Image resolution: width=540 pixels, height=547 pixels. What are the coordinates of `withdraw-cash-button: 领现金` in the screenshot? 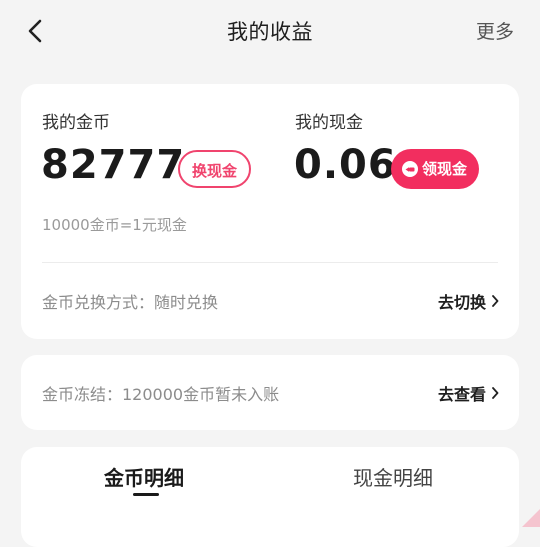 It's located at (435, 169).